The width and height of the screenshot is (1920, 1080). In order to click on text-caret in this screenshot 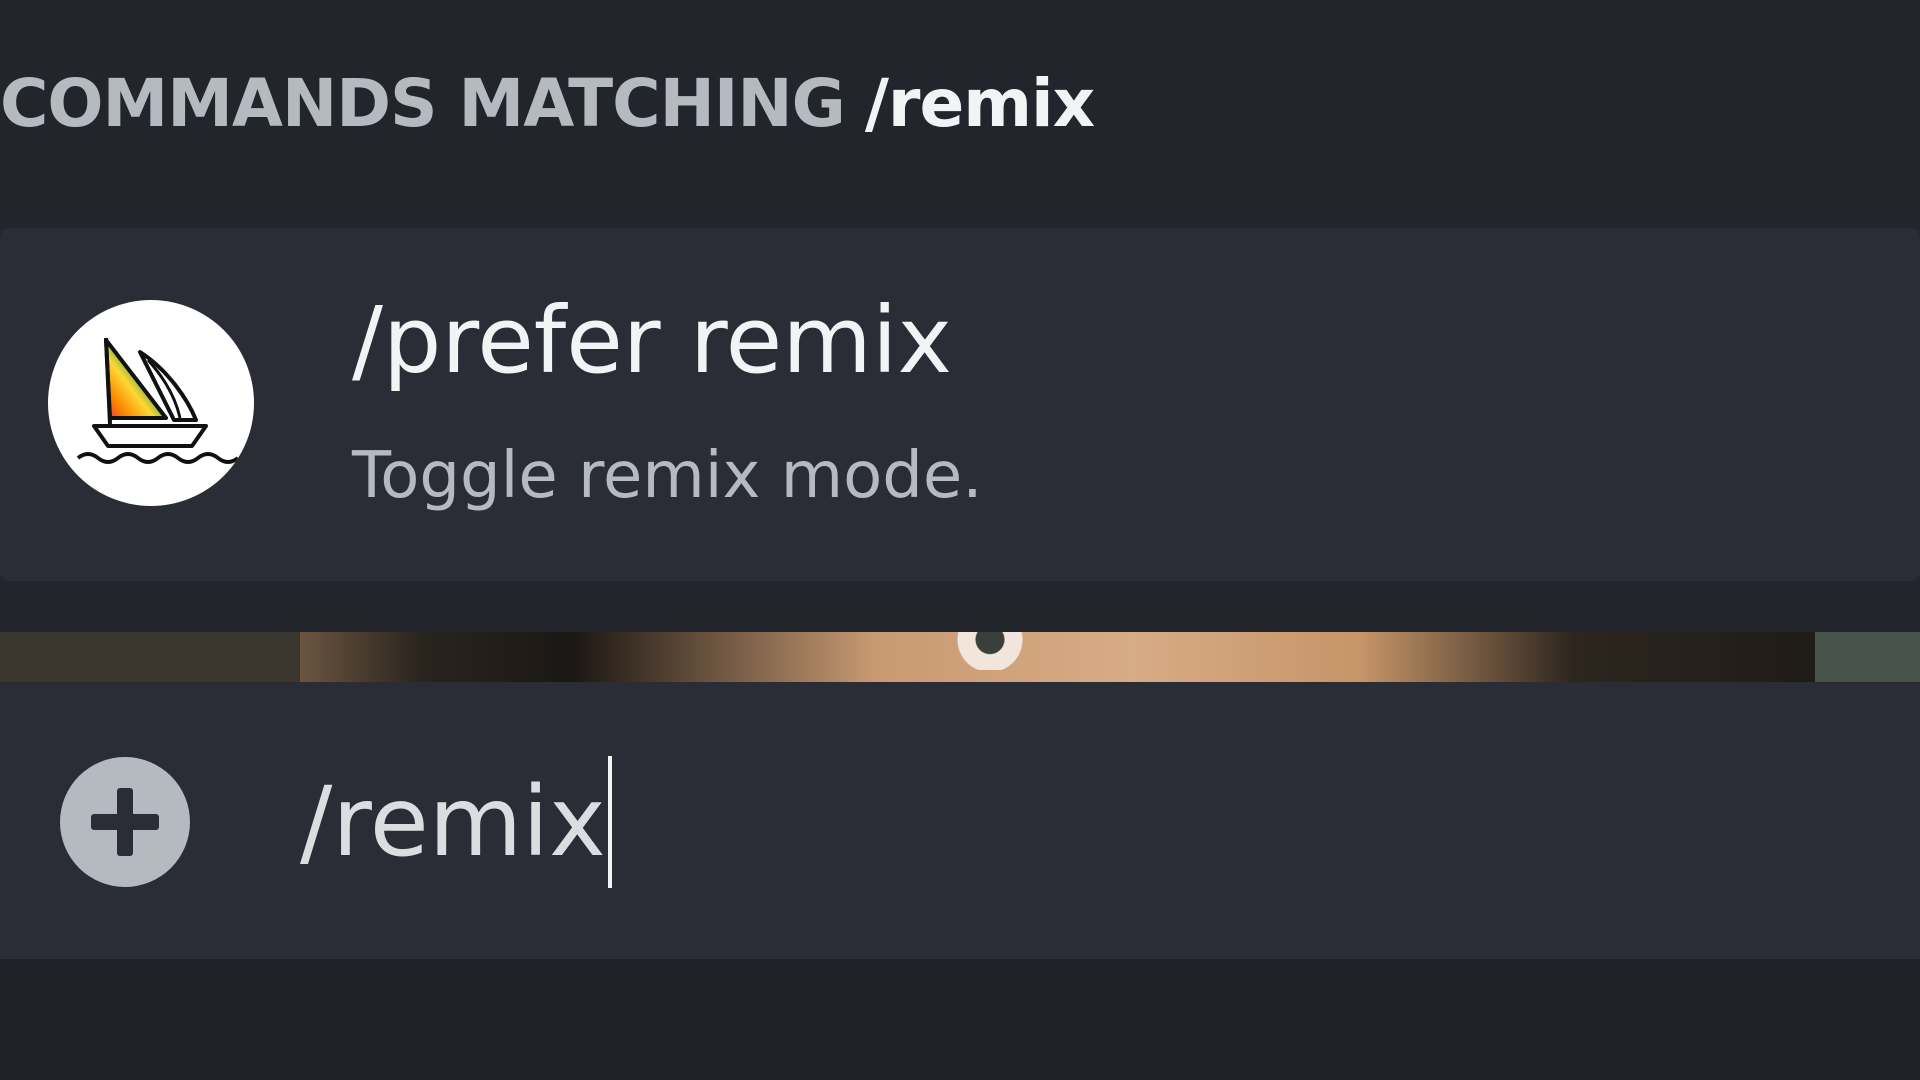, I will do `click(609, 822)`.